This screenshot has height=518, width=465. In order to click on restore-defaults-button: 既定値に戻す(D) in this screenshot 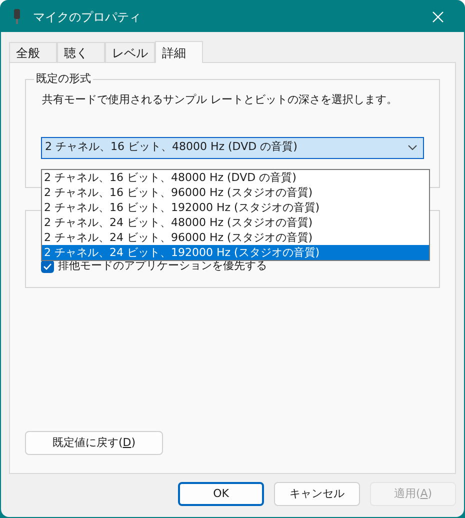, I will do `click(94, 443)`.